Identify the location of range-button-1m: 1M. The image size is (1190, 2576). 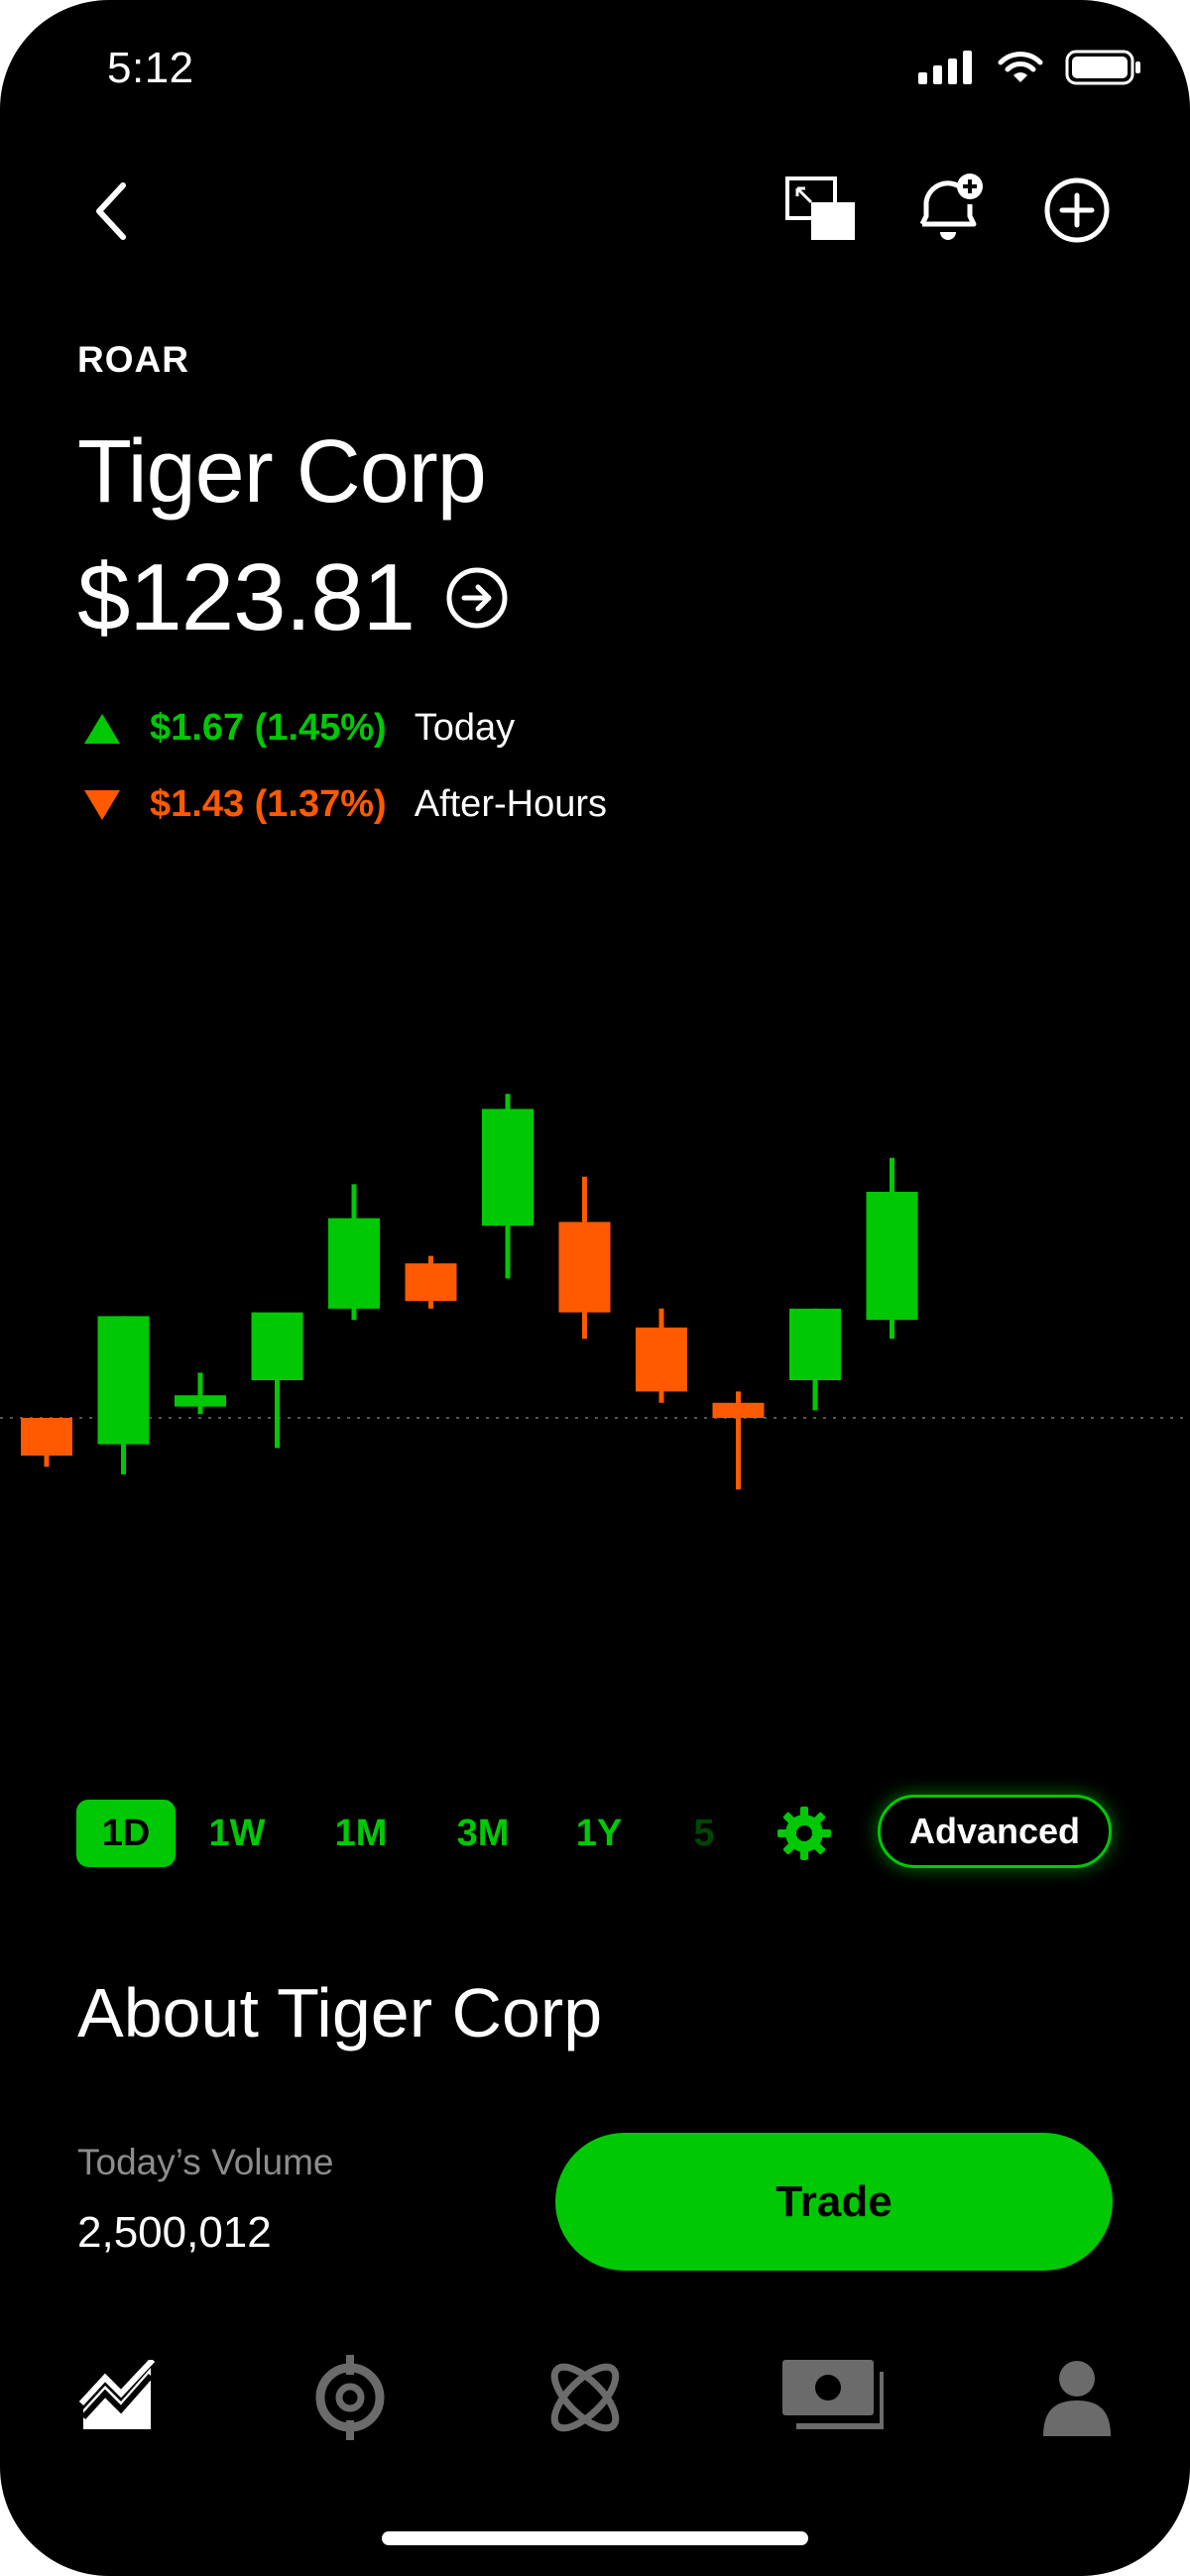
(361, 1833).